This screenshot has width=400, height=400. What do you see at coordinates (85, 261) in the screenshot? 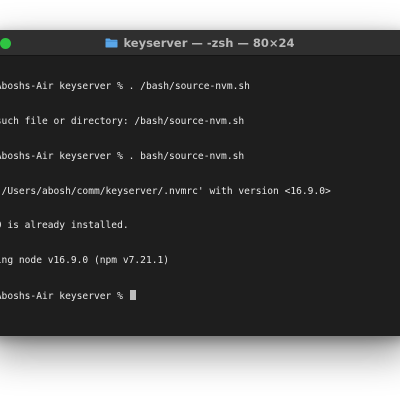
I see `terminal-line: sing node v16.9.0 (npm v7.21.1)` at bounding box center [85, 261].